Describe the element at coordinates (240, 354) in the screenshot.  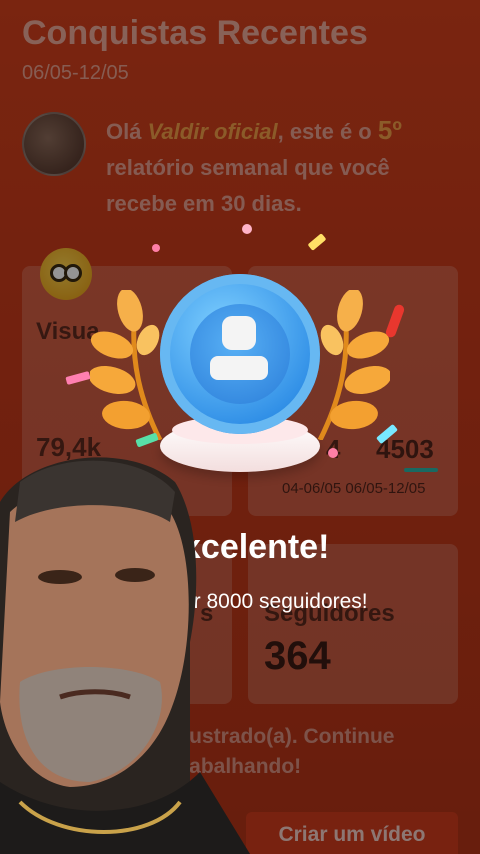
I see `person-medal-icon` at that location.